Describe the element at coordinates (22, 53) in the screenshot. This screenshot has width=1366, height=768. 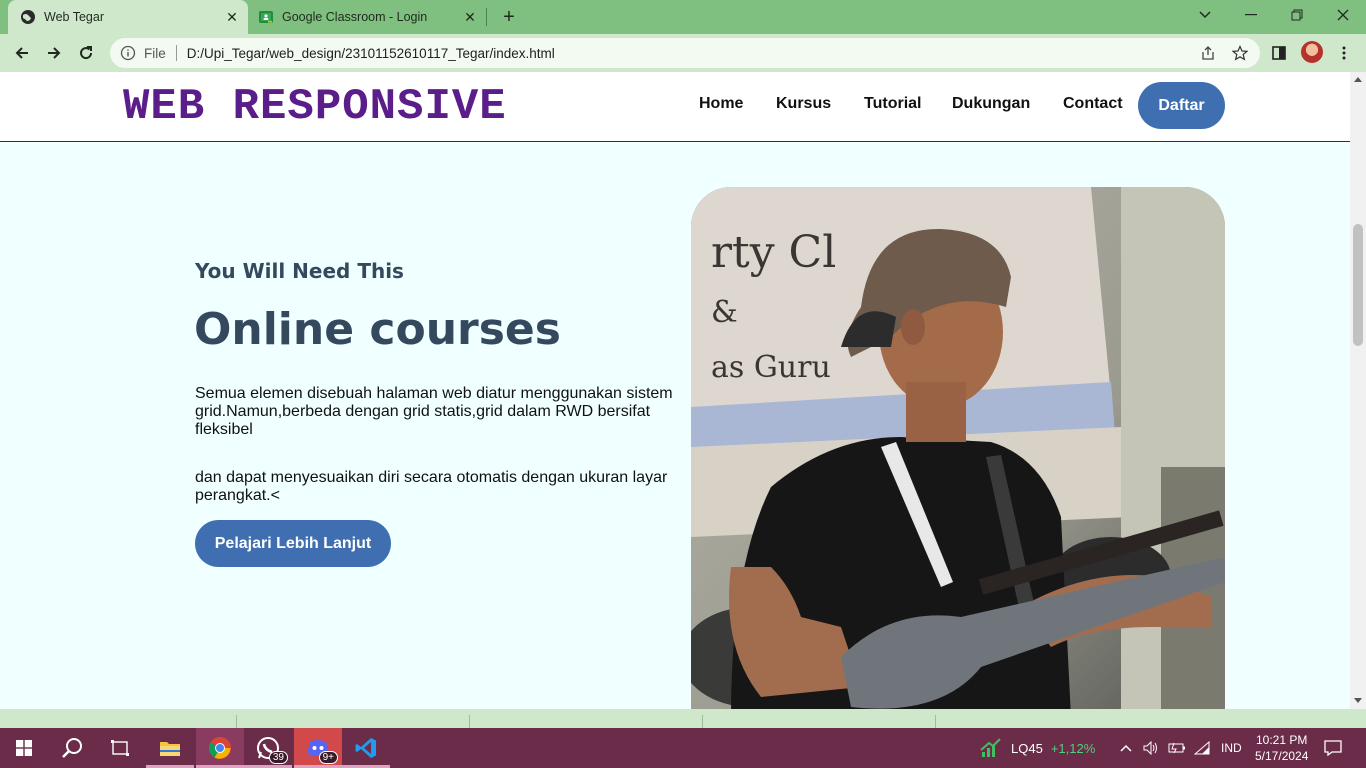
I see `back-icon` at that location.